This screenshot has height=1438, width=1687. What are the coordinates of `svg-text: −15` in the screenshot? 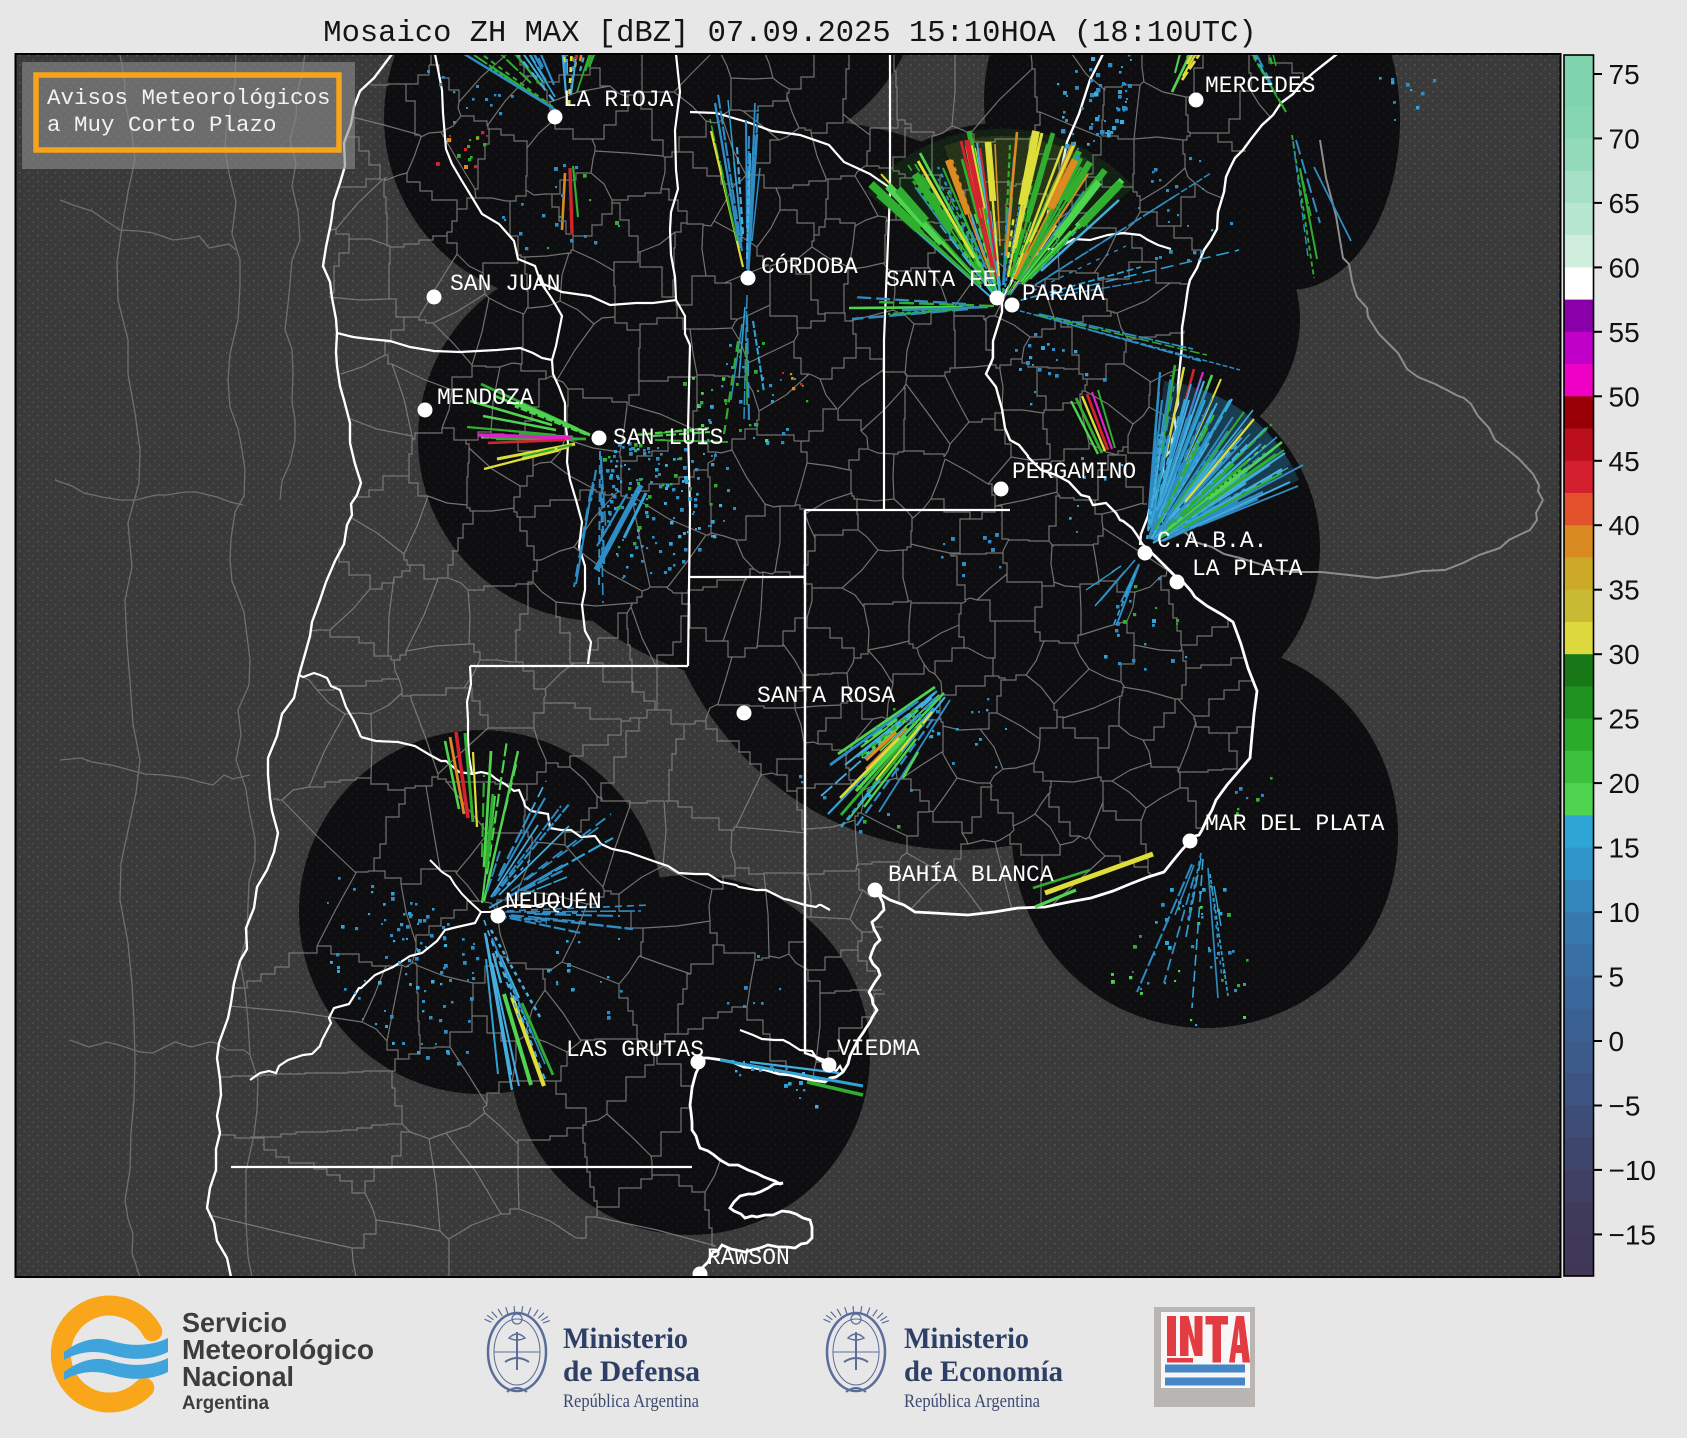 It's located at (1633, 1234).